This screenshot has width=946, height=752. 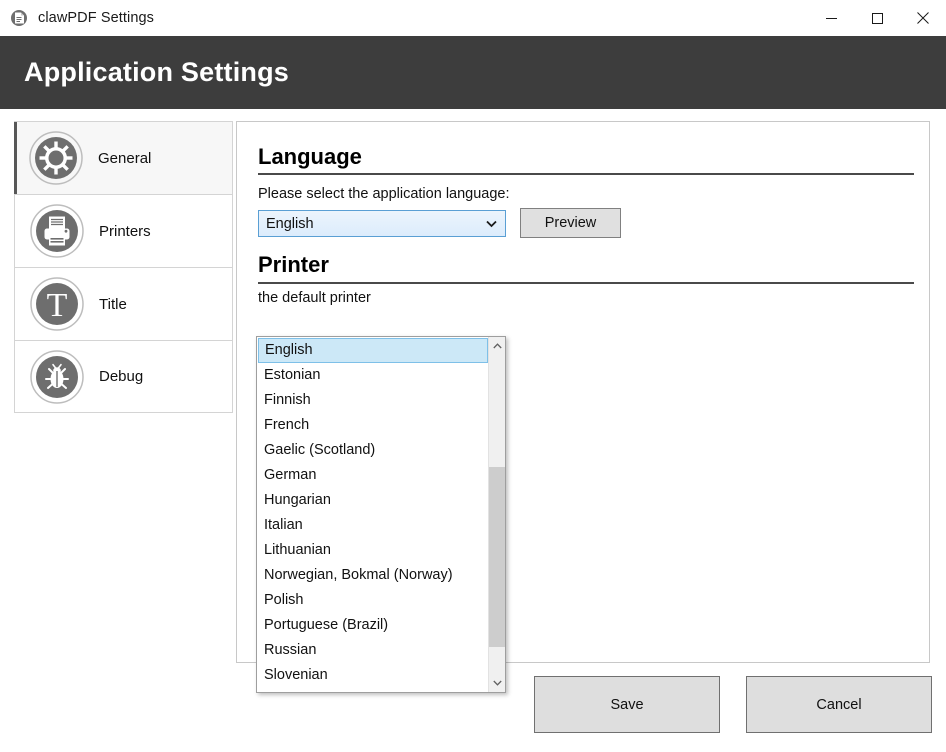 I want to click on sidebar-item-general: General, so click(x=123, y=157).